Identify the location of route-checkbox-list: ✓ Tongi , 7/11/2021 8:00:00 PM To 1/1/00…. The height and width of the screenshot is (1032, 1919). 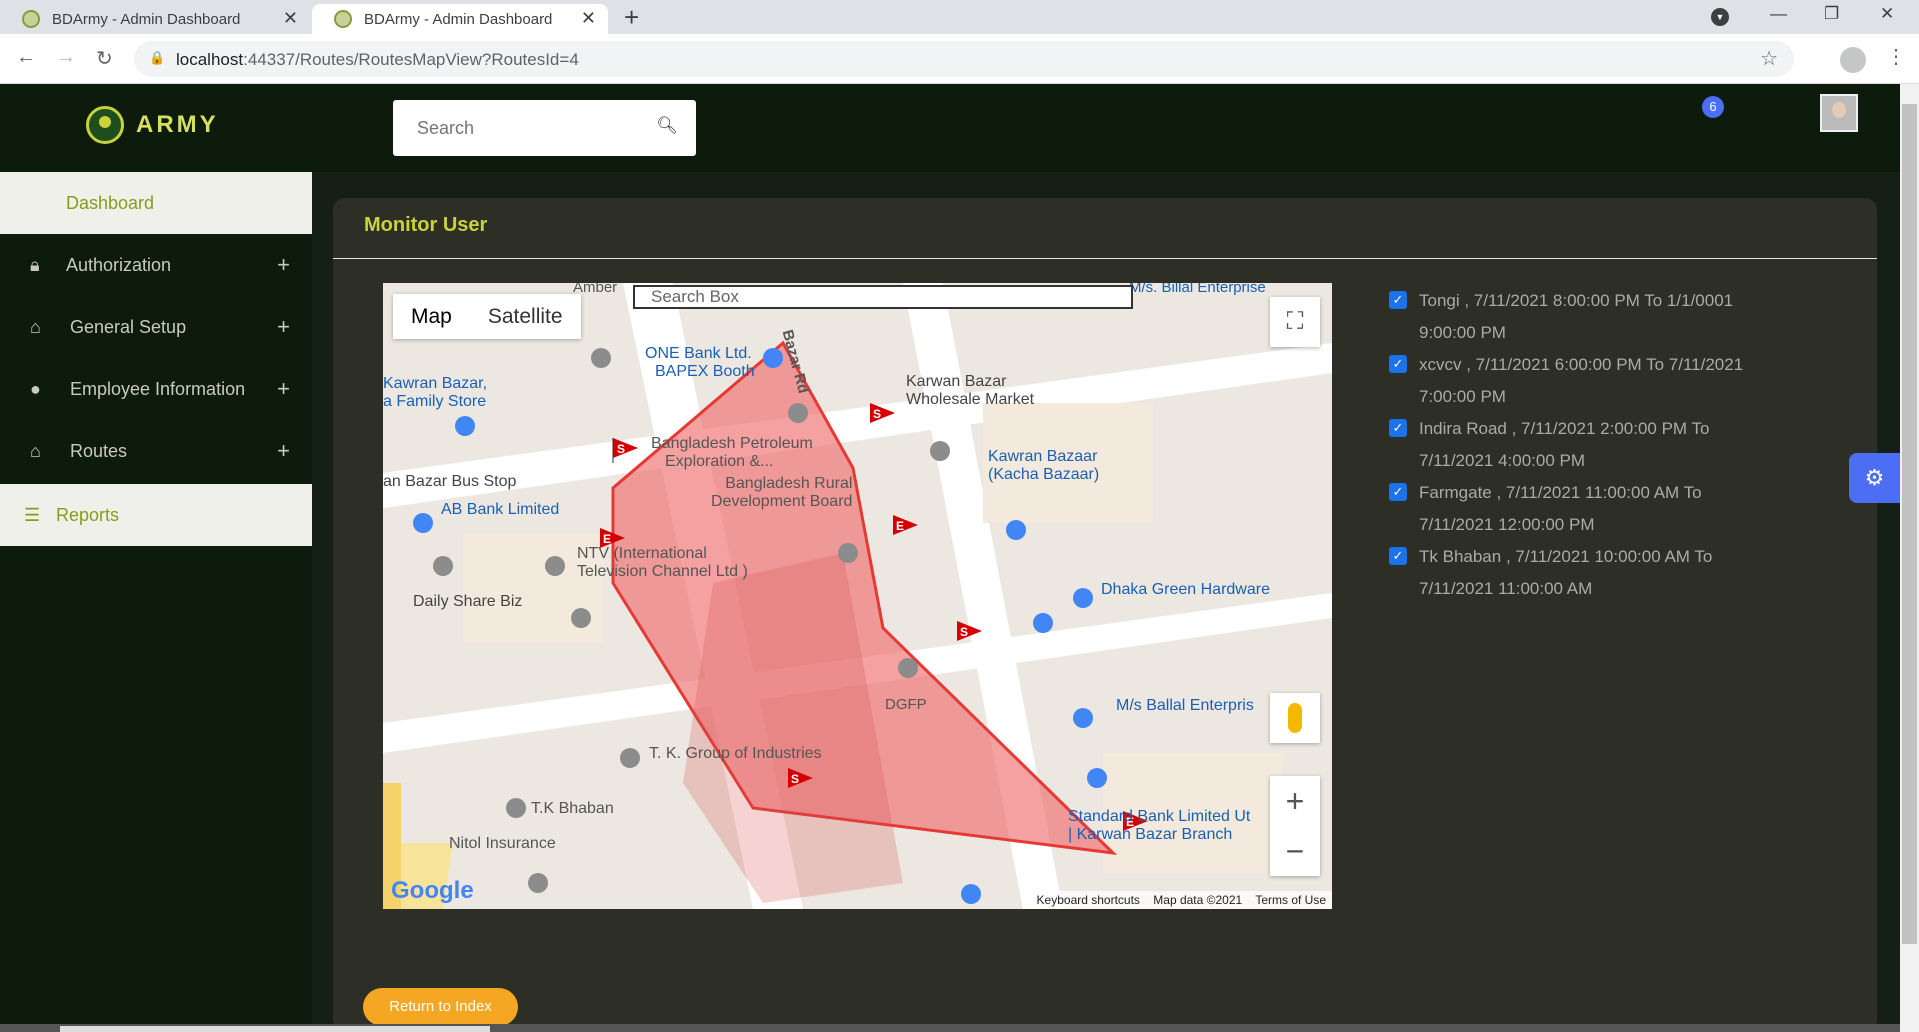
(1589, 445).